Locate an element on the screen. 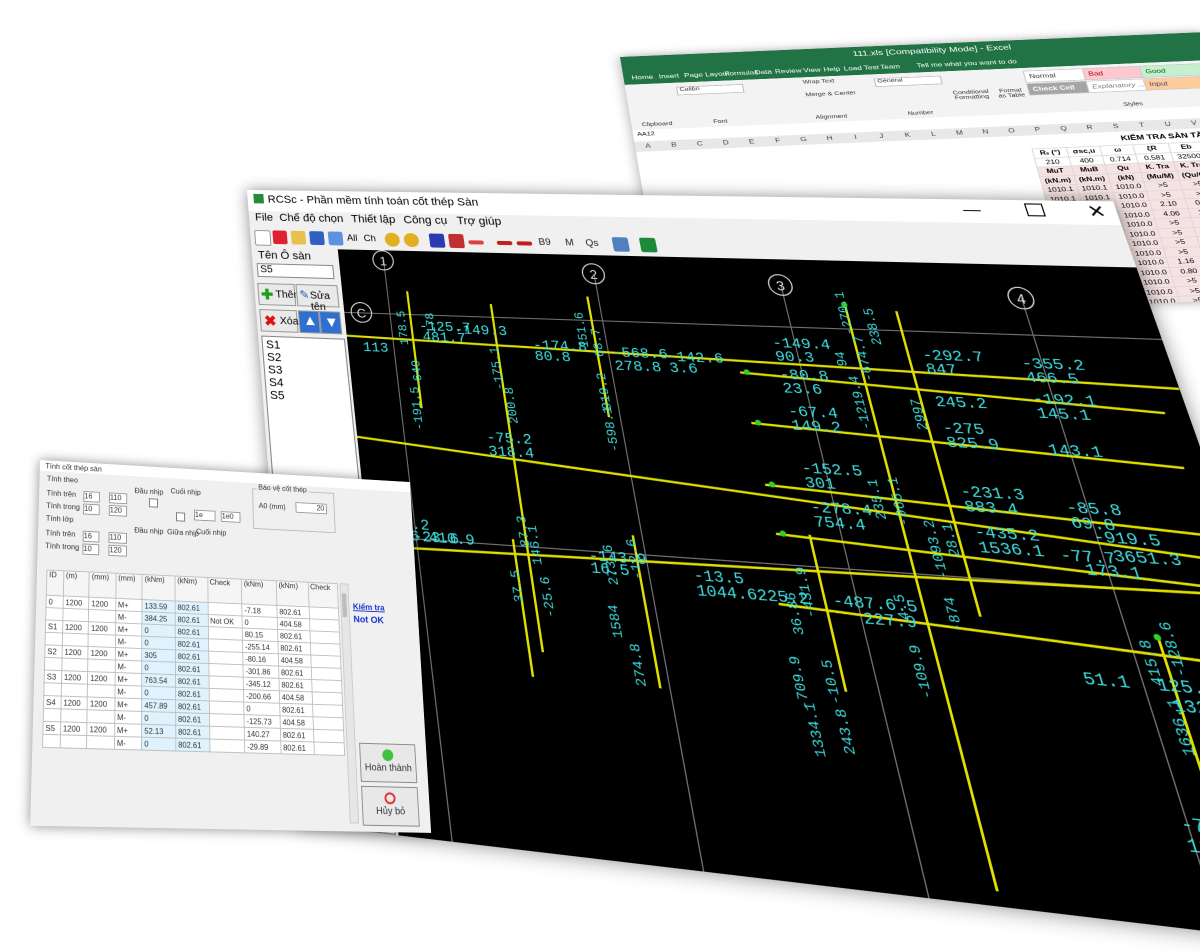 This screenshot has height=952, width=1200. zoom-out-icon is located at coordinates (411, 240).